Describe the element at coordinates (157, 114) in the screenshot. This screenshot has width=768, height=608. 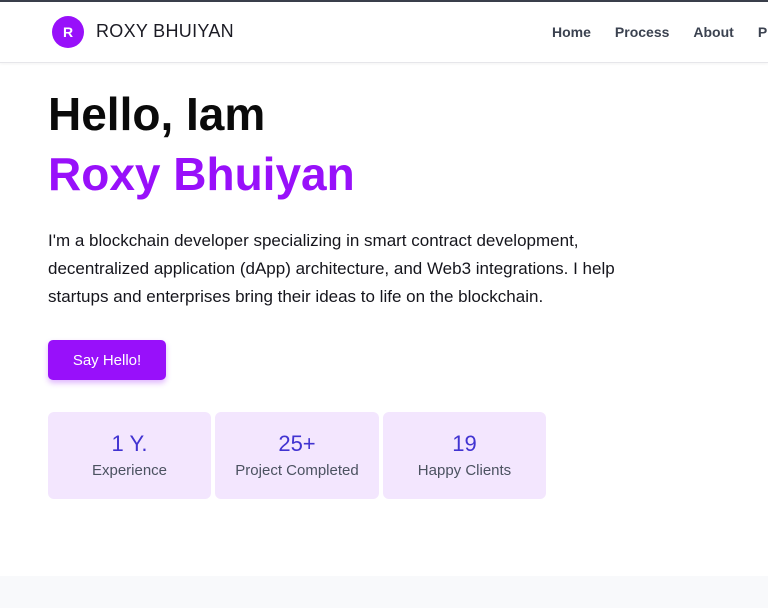
I see `hero-greeting: Hello, Iam` at that location.